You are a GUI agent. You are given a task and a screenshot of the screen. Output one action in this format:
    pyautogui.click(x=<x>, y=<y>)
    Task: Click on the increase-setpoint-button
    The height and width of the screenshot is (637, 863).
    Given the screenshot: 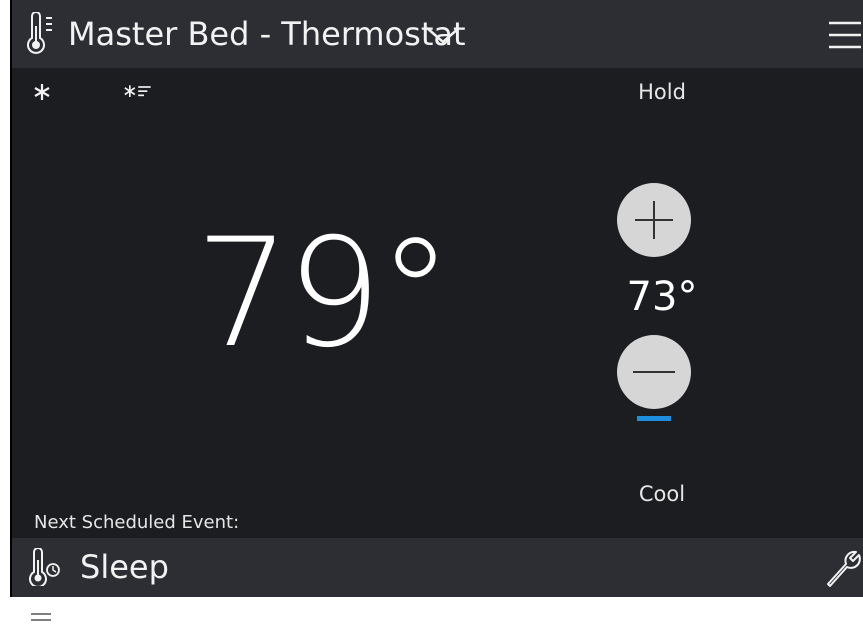 What is the action you would take?
    pyautogui.click(x=654, y=220)
    